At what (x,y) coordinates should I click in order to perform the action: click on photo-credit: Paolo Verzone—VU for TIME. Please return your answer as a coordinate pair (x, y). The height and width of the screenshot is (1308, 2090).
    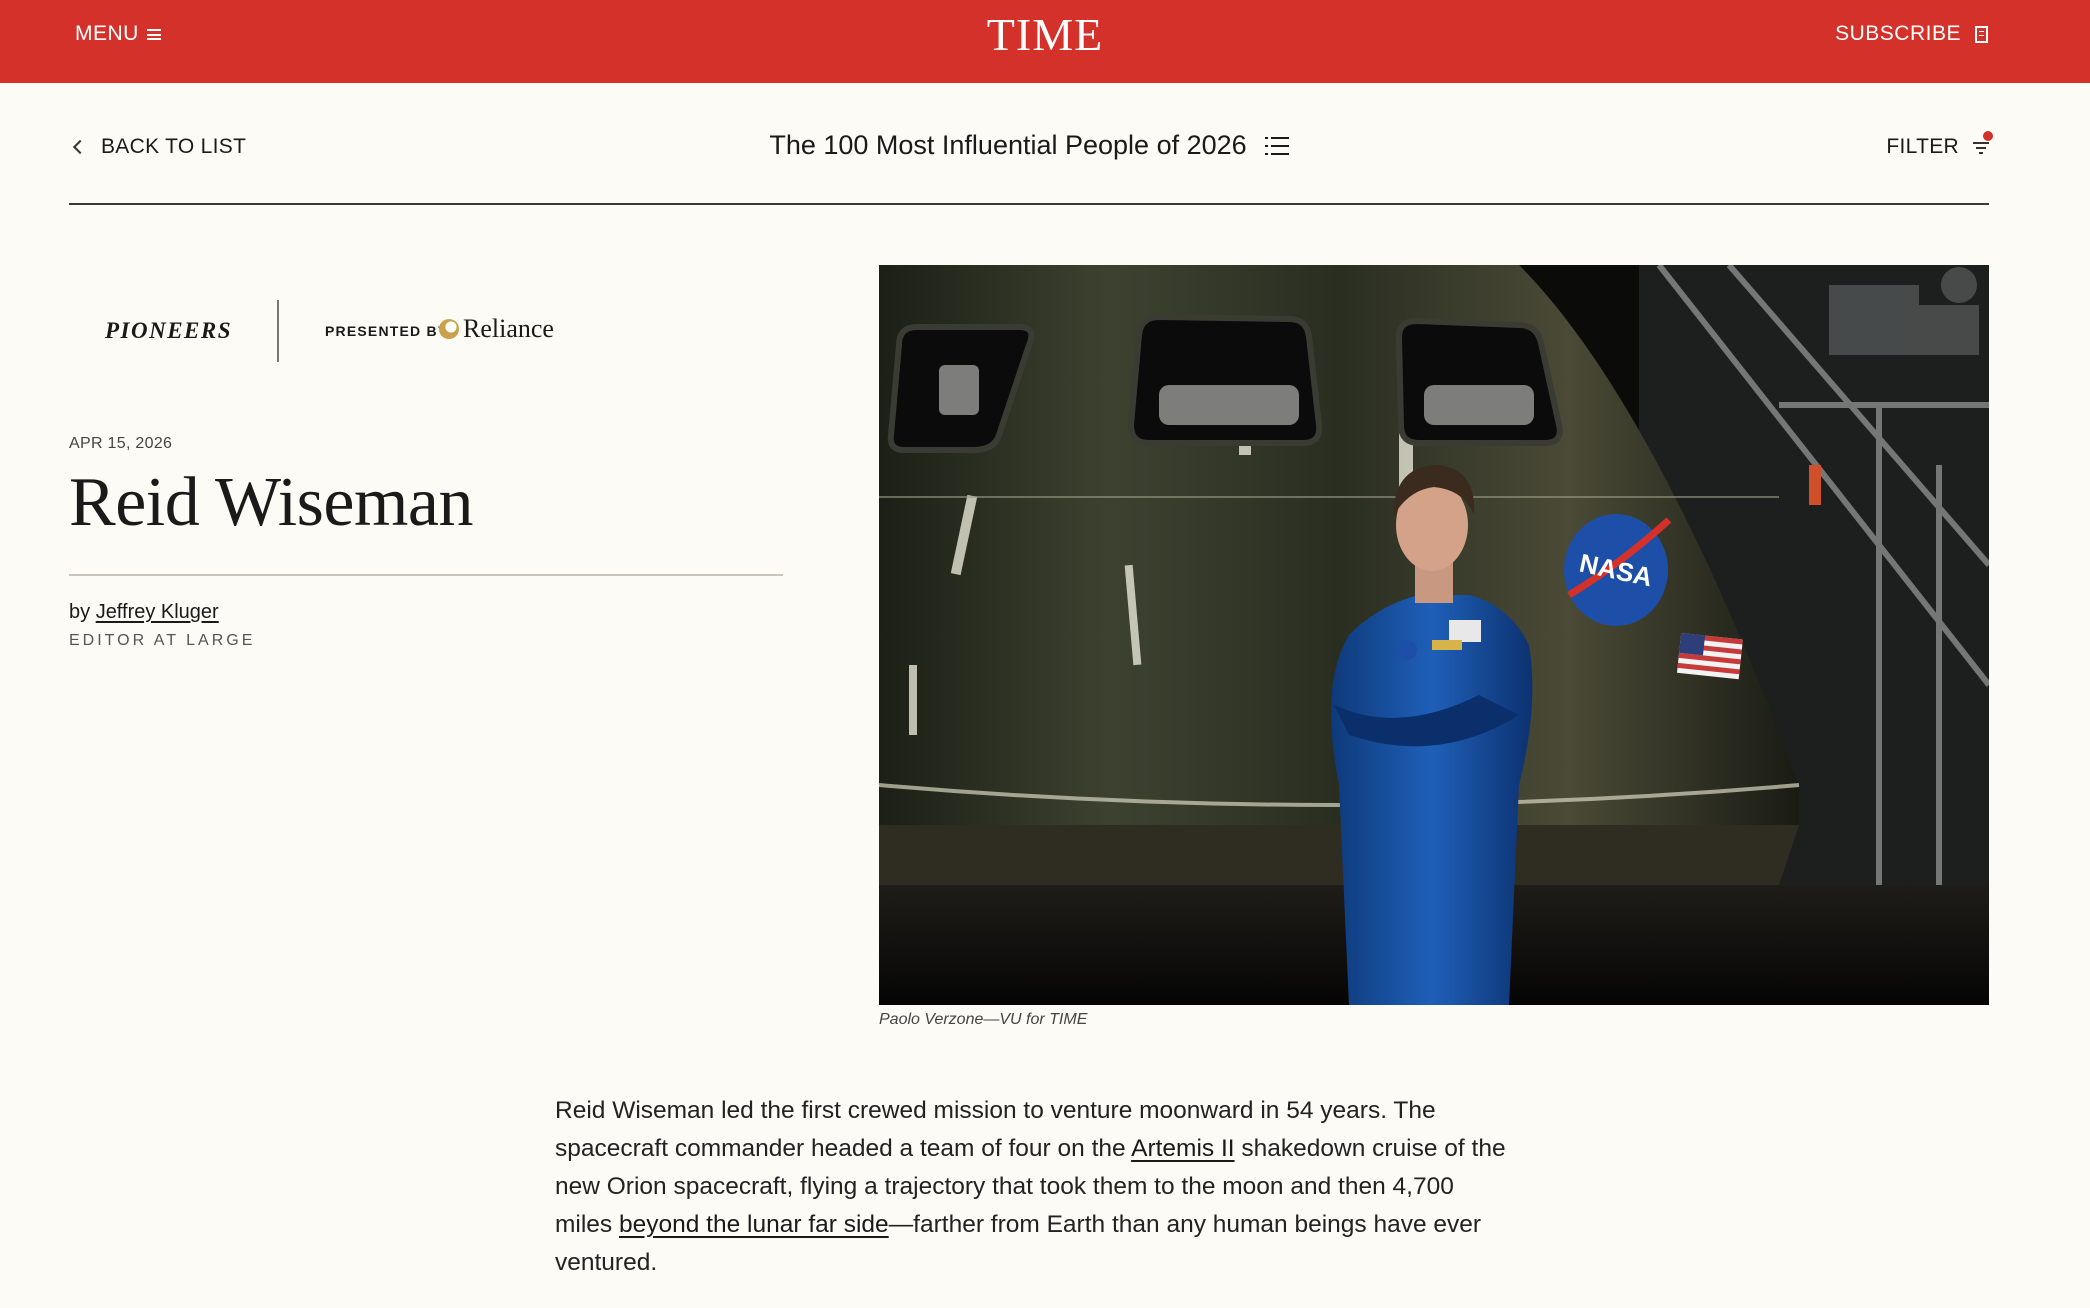
    Looking at the image, I should click on (983, 1019).